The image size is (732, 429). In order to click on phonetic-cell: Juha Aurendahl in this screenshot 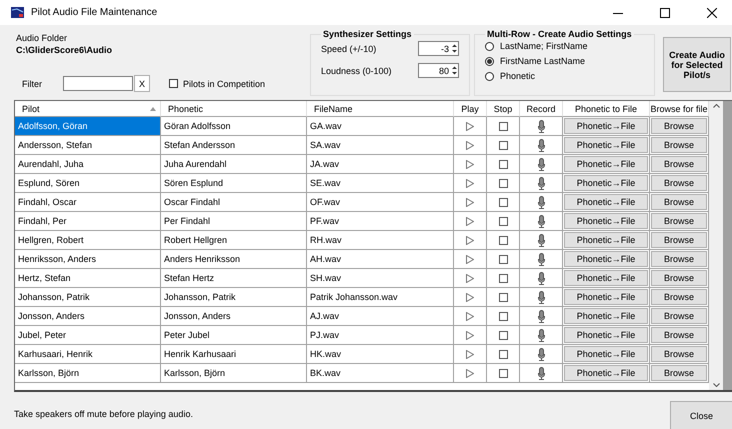, I will do `click(234, 164)`.